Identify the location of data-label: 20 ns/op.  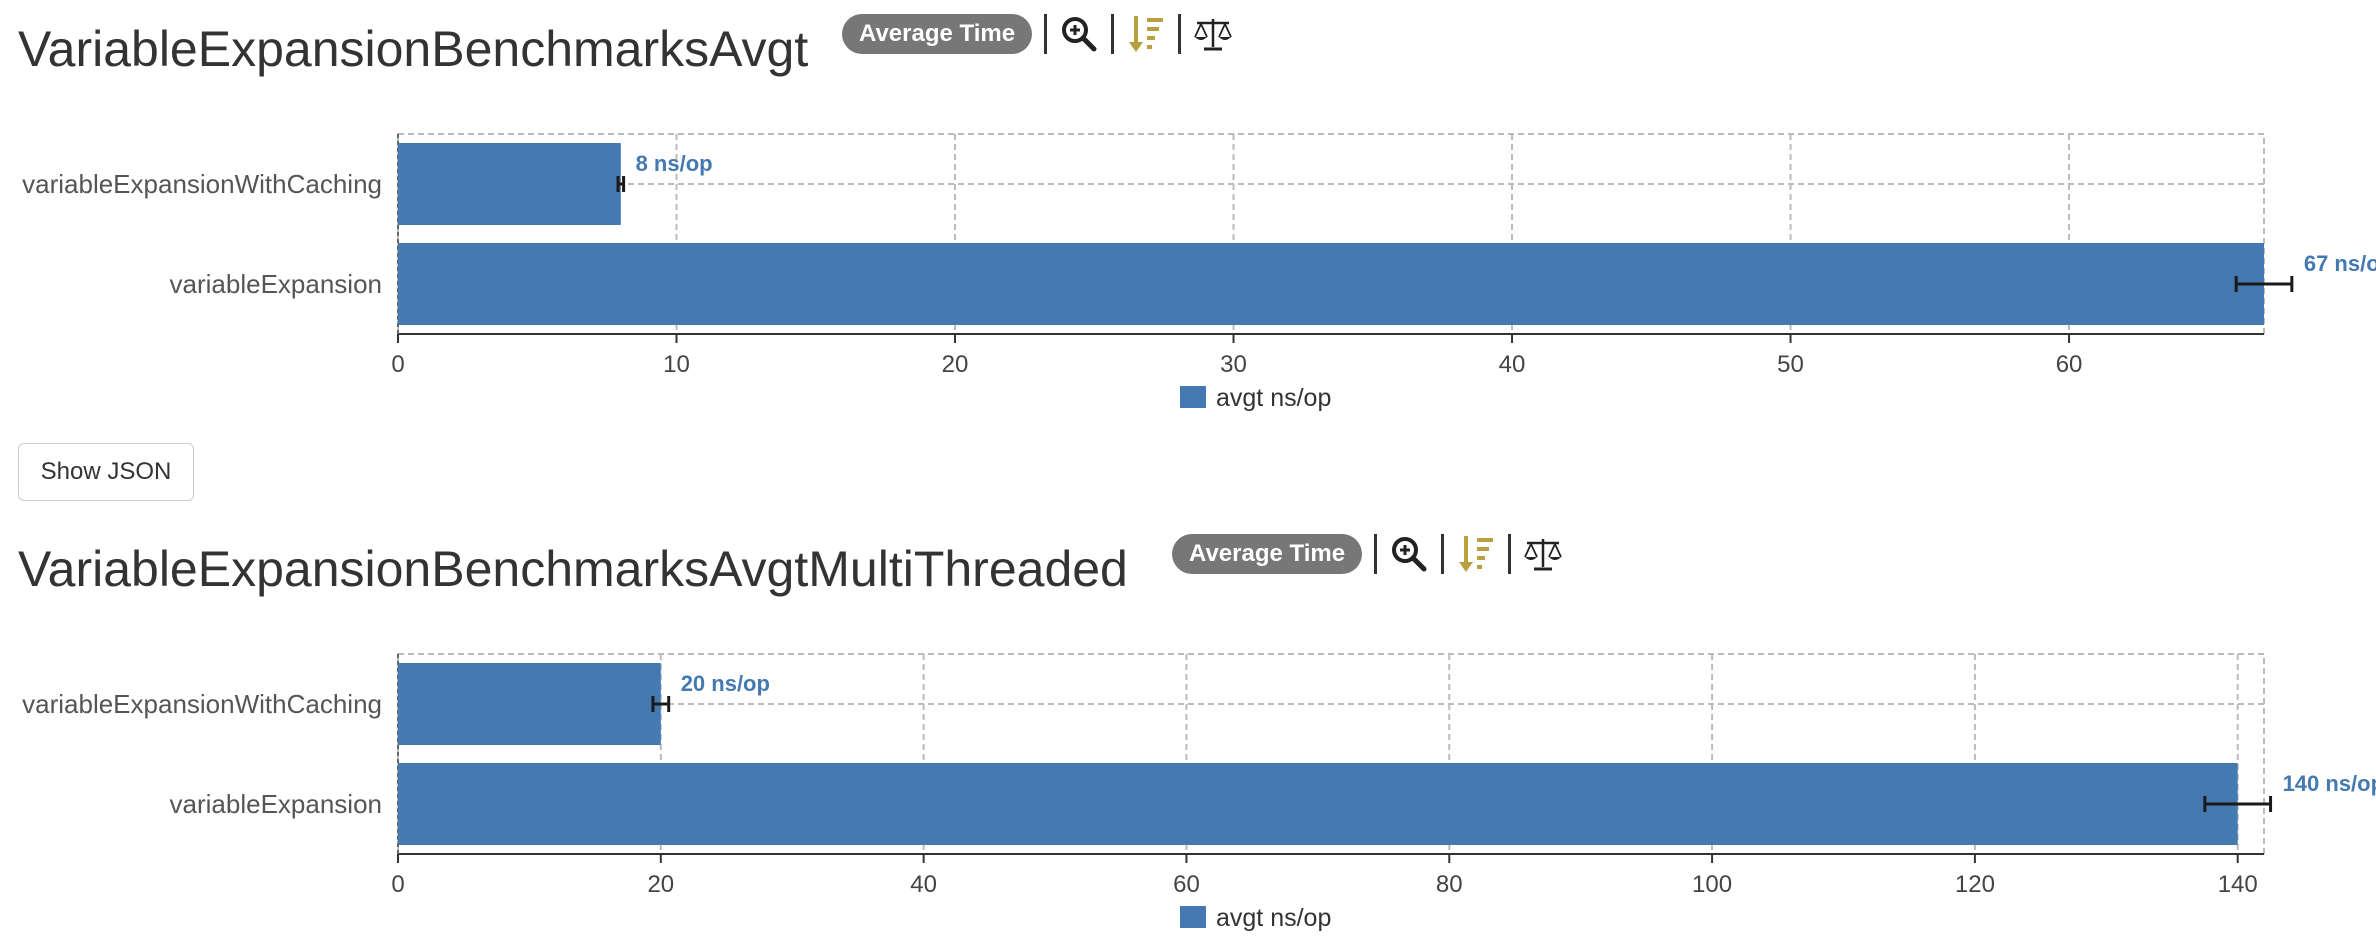
(725, 683).